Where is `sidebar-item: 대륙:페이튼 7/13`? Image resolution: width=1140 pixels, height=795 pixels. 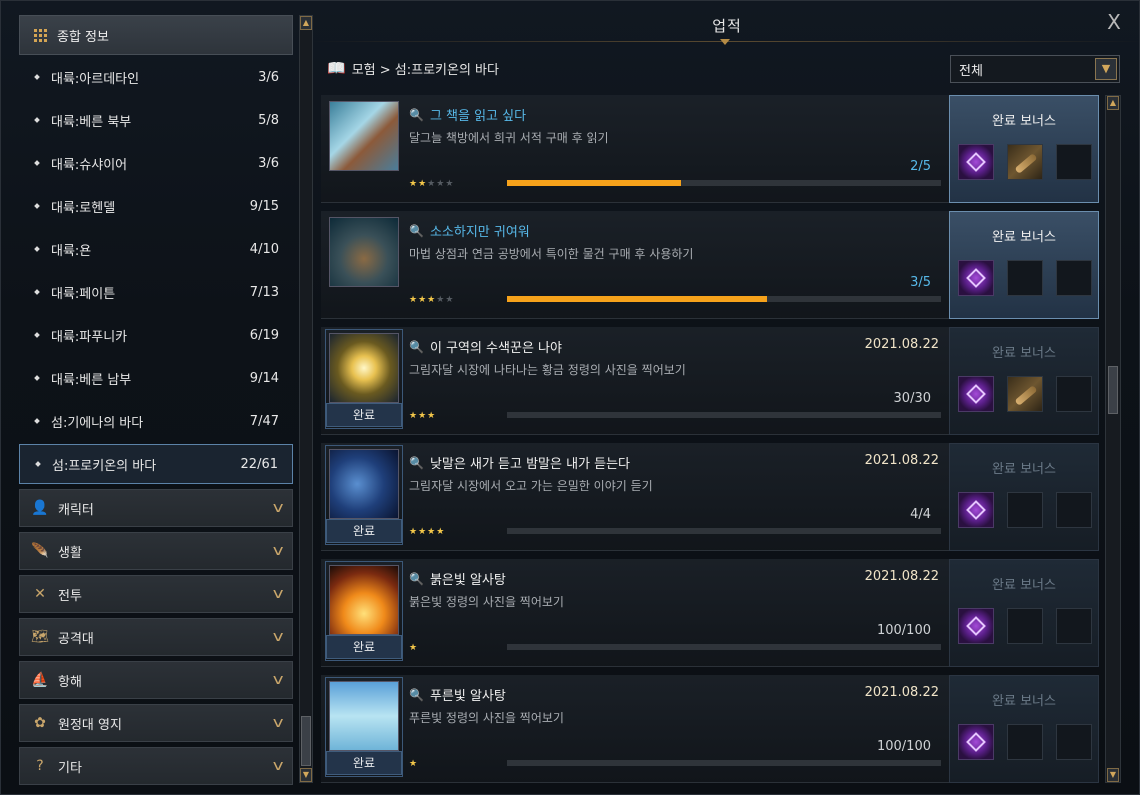
sidebar-item: 대륙:페이튼 7/13 is located at coordinates (156, 292).